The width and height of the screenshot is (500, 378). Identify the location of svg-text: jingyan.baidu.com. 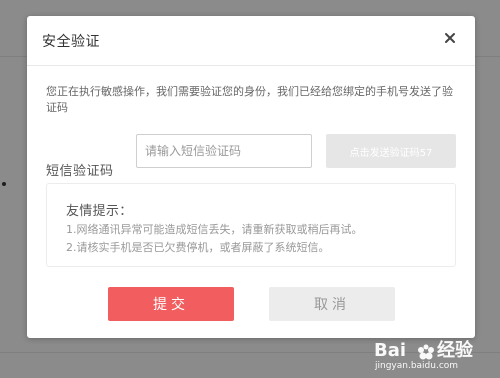
(416, 365).